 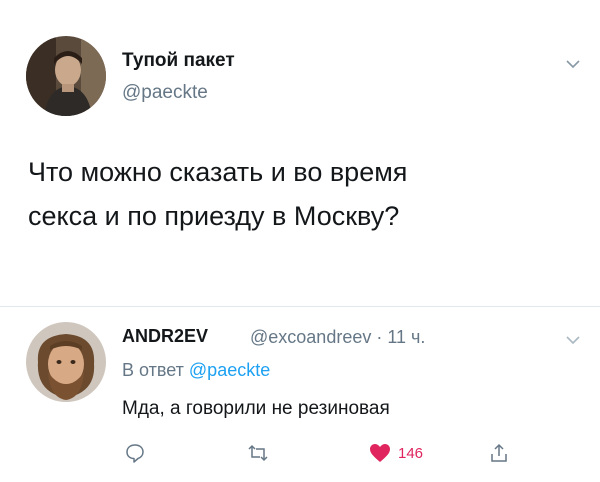 What do you see at coordinates (165, 336) in the screenshot?
I see `reply-author-name: ANDR2EV` at bounding box center [165, 336].